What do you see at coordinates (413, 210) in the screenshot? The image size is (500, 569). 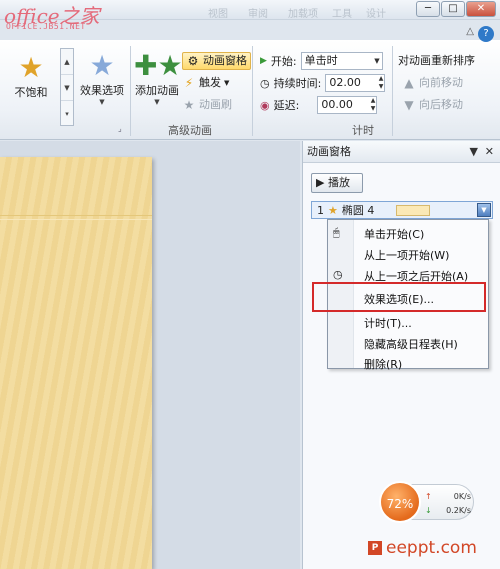 I see `timeline-bar` at bounding box center [413, 210].